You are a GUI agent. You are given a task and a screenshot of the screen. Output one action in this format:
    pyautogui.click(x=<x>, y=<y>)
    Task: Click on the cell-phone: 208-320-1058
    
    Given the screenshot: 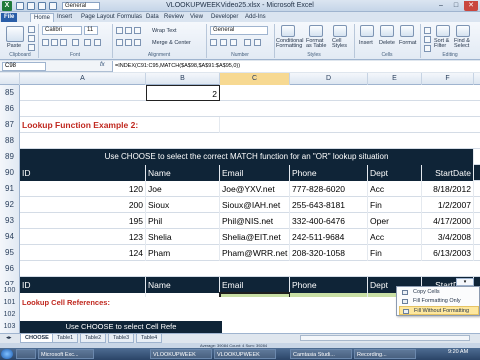 What is the action you would take?
    pyautogui.click(x=329, y=253)
    